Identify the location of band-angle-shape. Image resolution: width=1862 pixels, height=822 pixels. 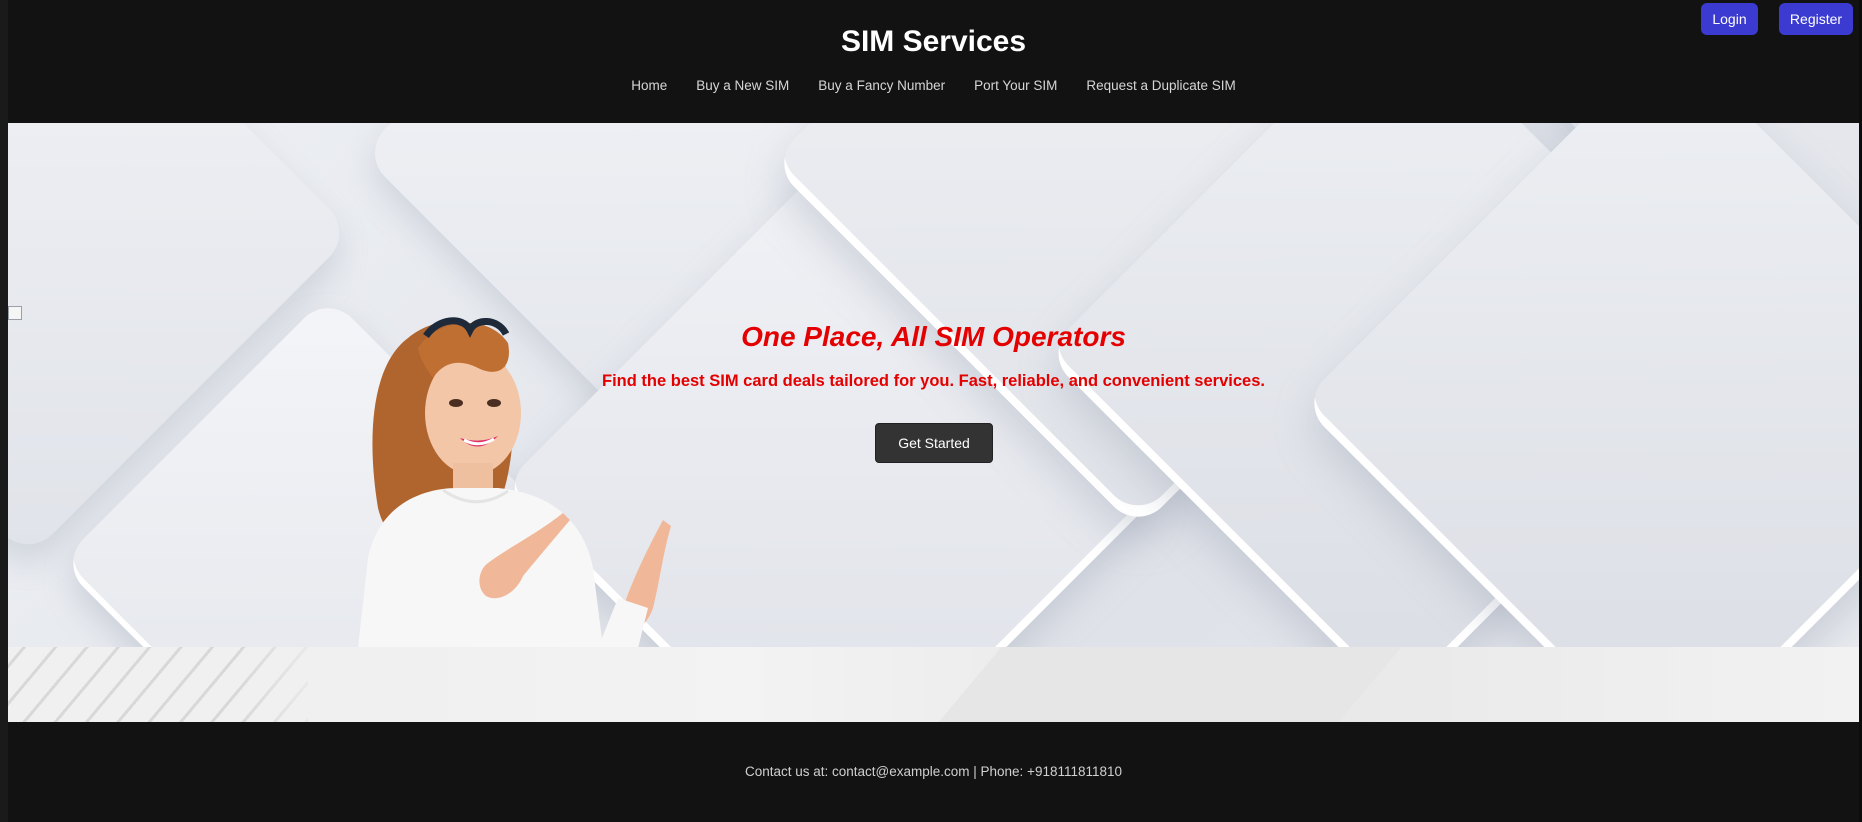
(1168, 684).